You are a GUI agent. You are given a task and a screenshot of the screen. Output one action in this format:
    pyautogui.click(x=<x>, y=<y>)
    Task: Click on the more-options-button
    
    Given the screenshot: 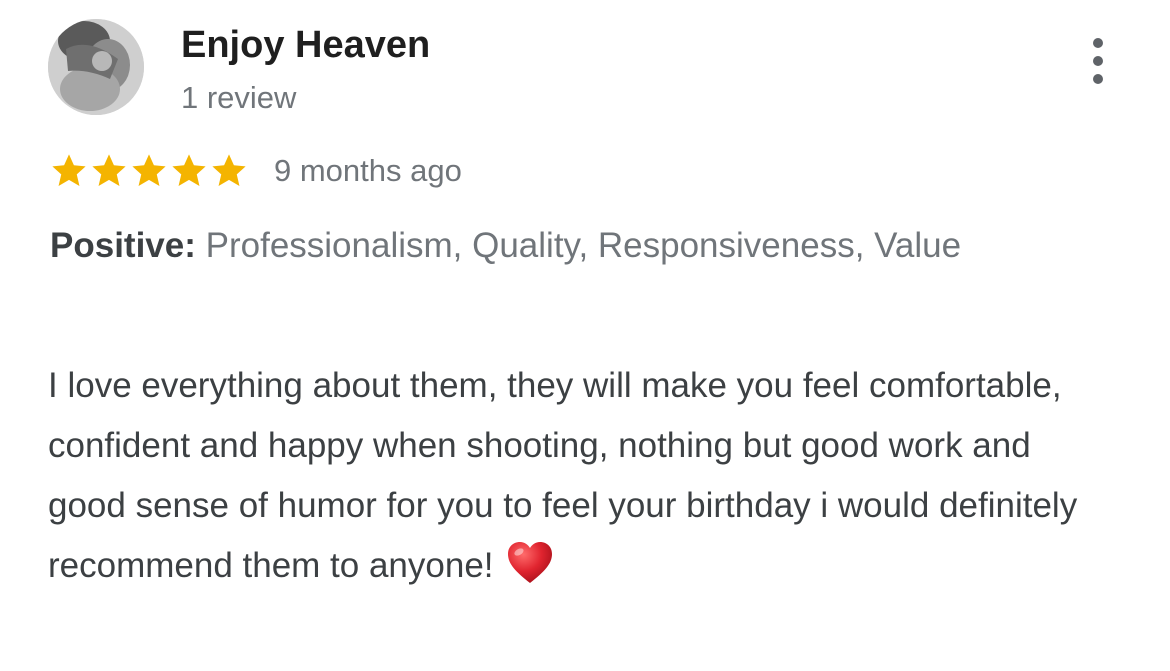 What is the action you would take?
    pyautogui.click(x=1098, y=61)
    